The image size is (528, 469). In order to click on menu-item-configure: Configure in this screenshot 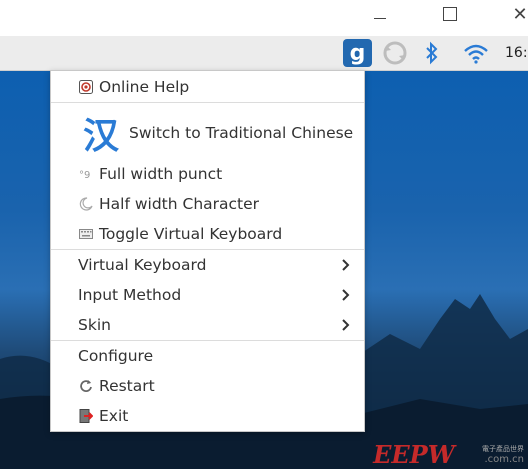, I will do `click(207, 356)`.